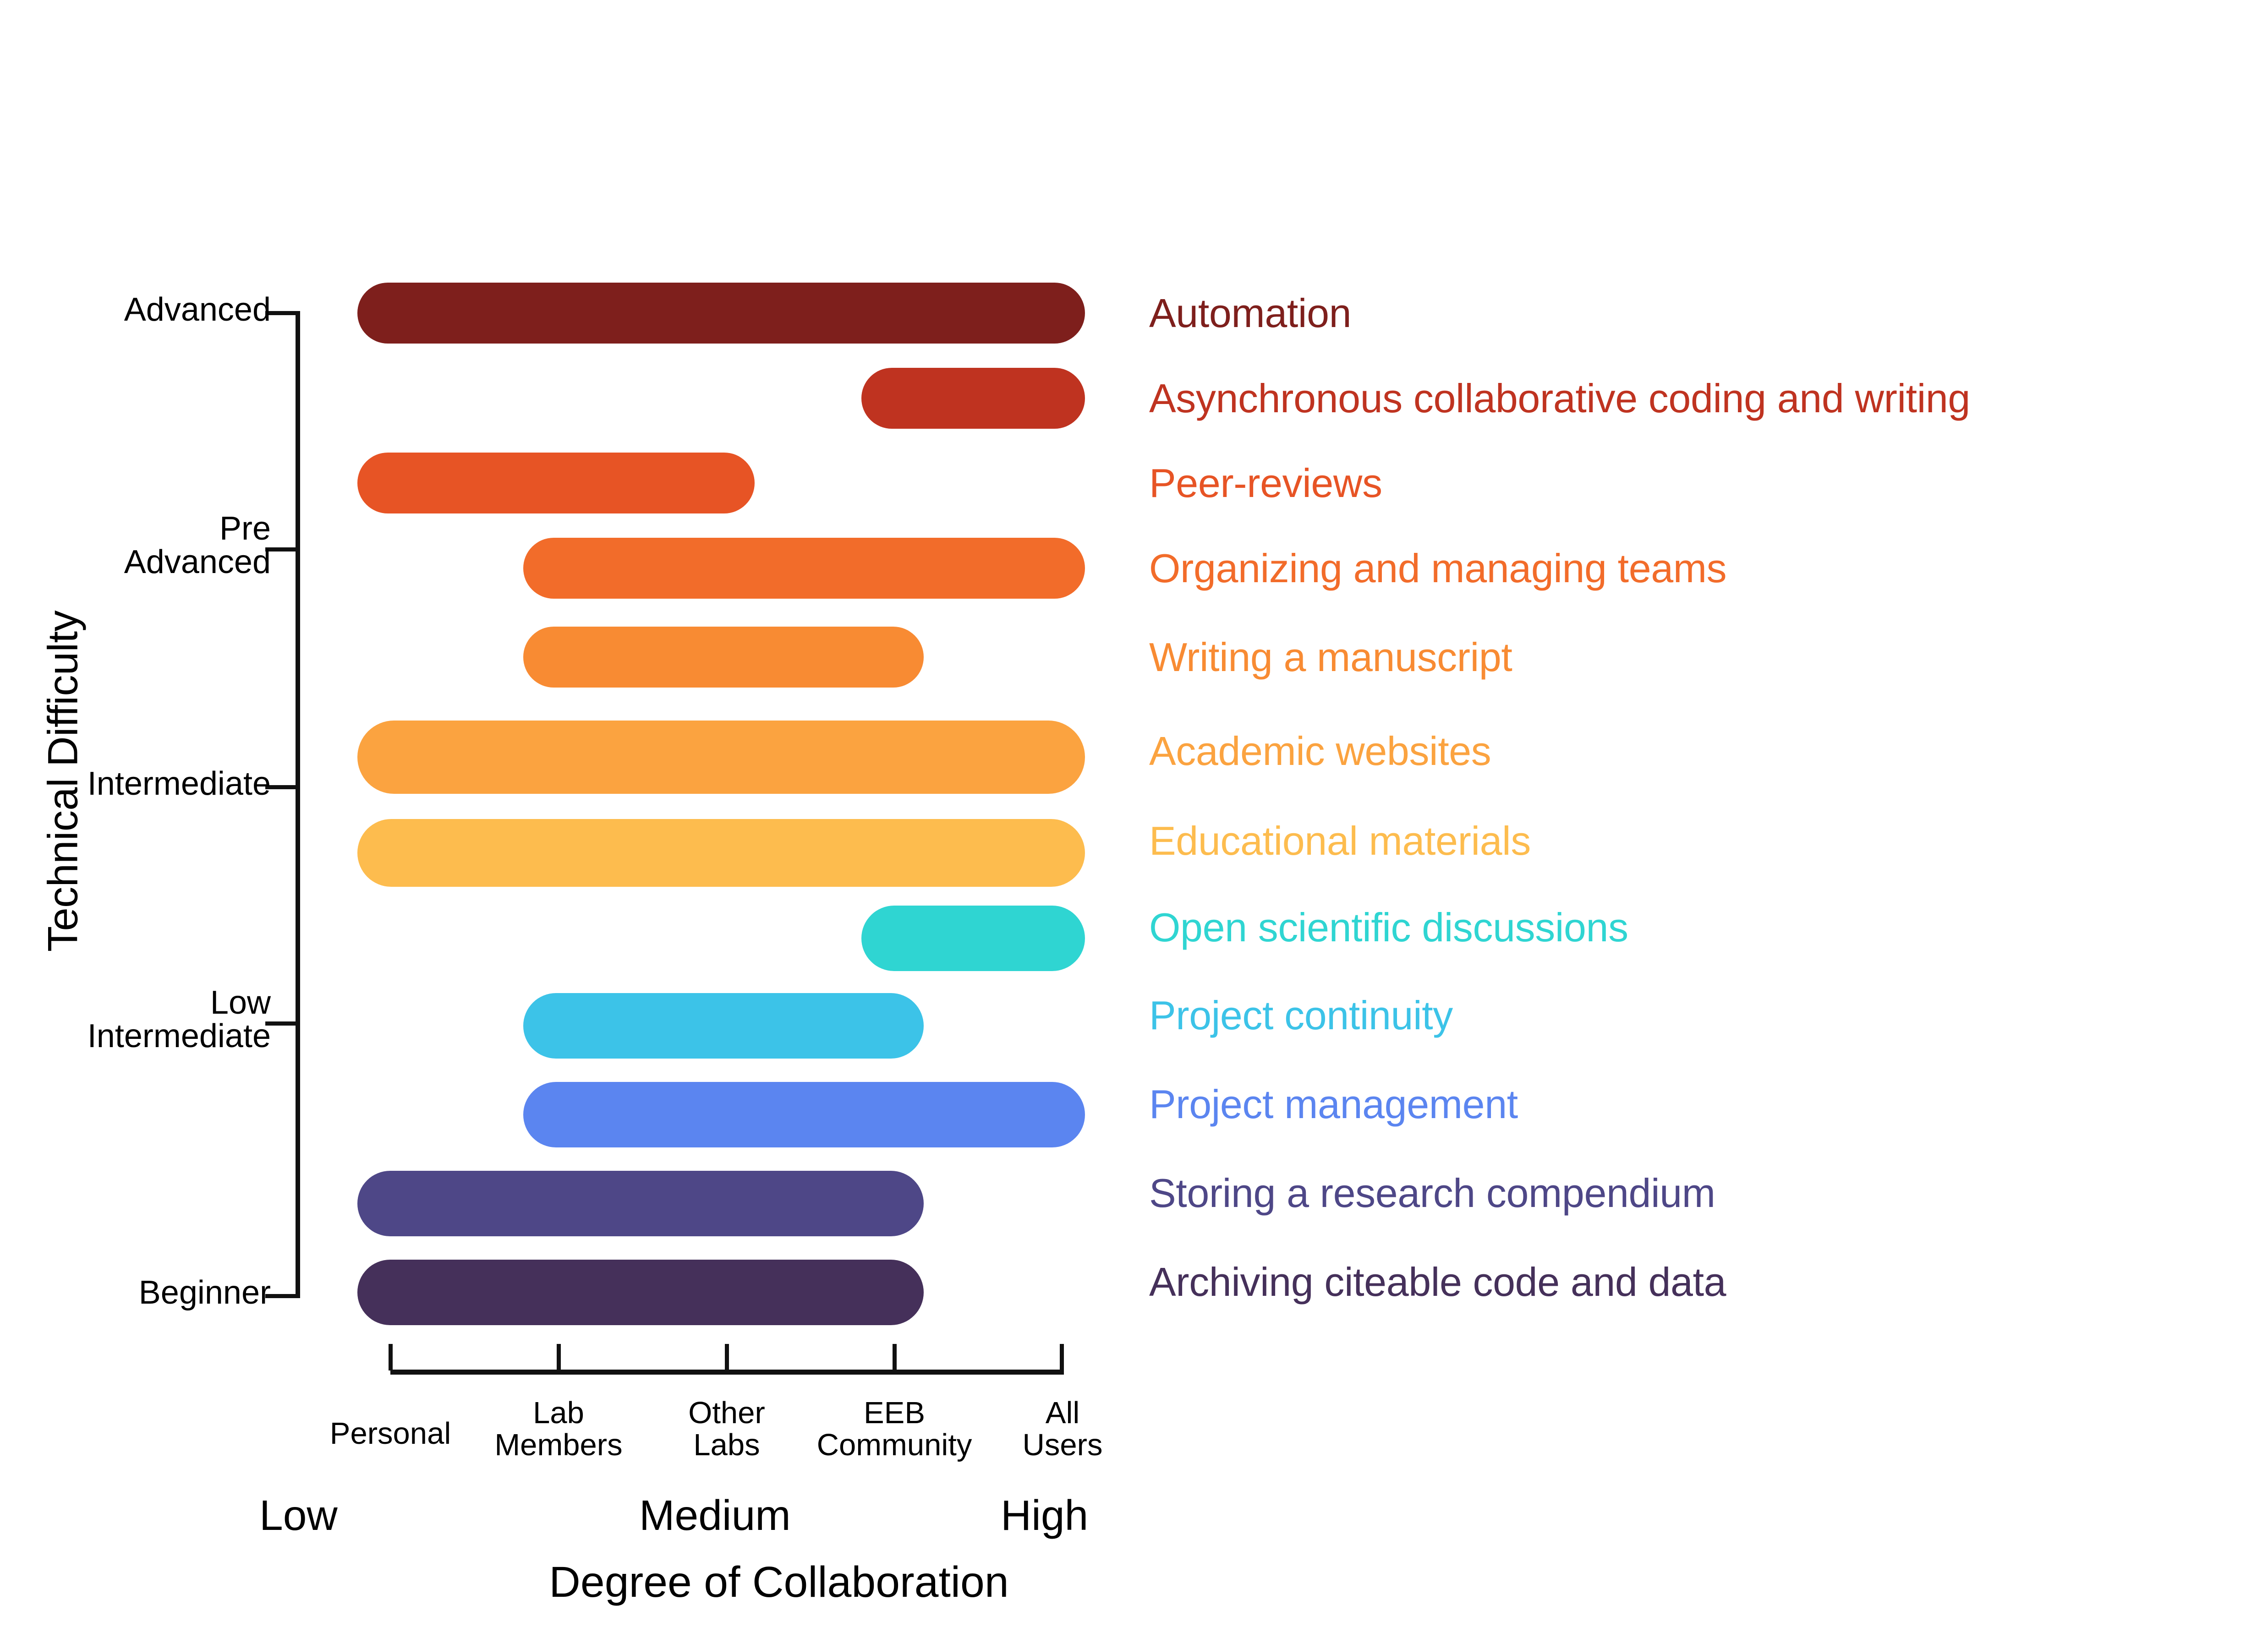 This screenshot has height=1649, width=2268. Describe the element at coordinates (179, 783) in the screenshot. I see `y-axis-label-intermediate: Intermediate` at that location.